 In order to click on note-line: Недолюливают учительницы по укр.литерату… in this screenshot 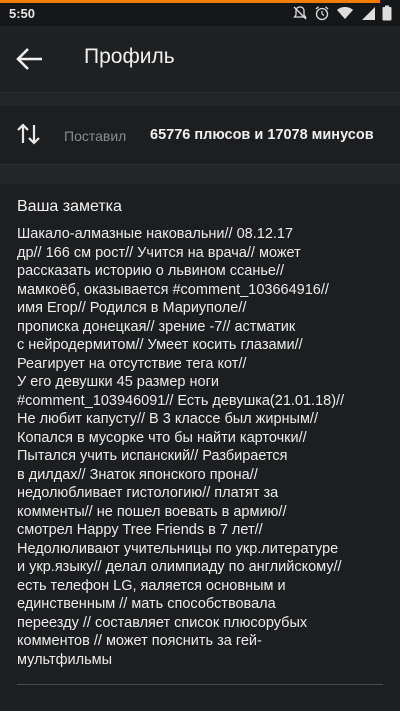, I will do `click(178, 548)`.